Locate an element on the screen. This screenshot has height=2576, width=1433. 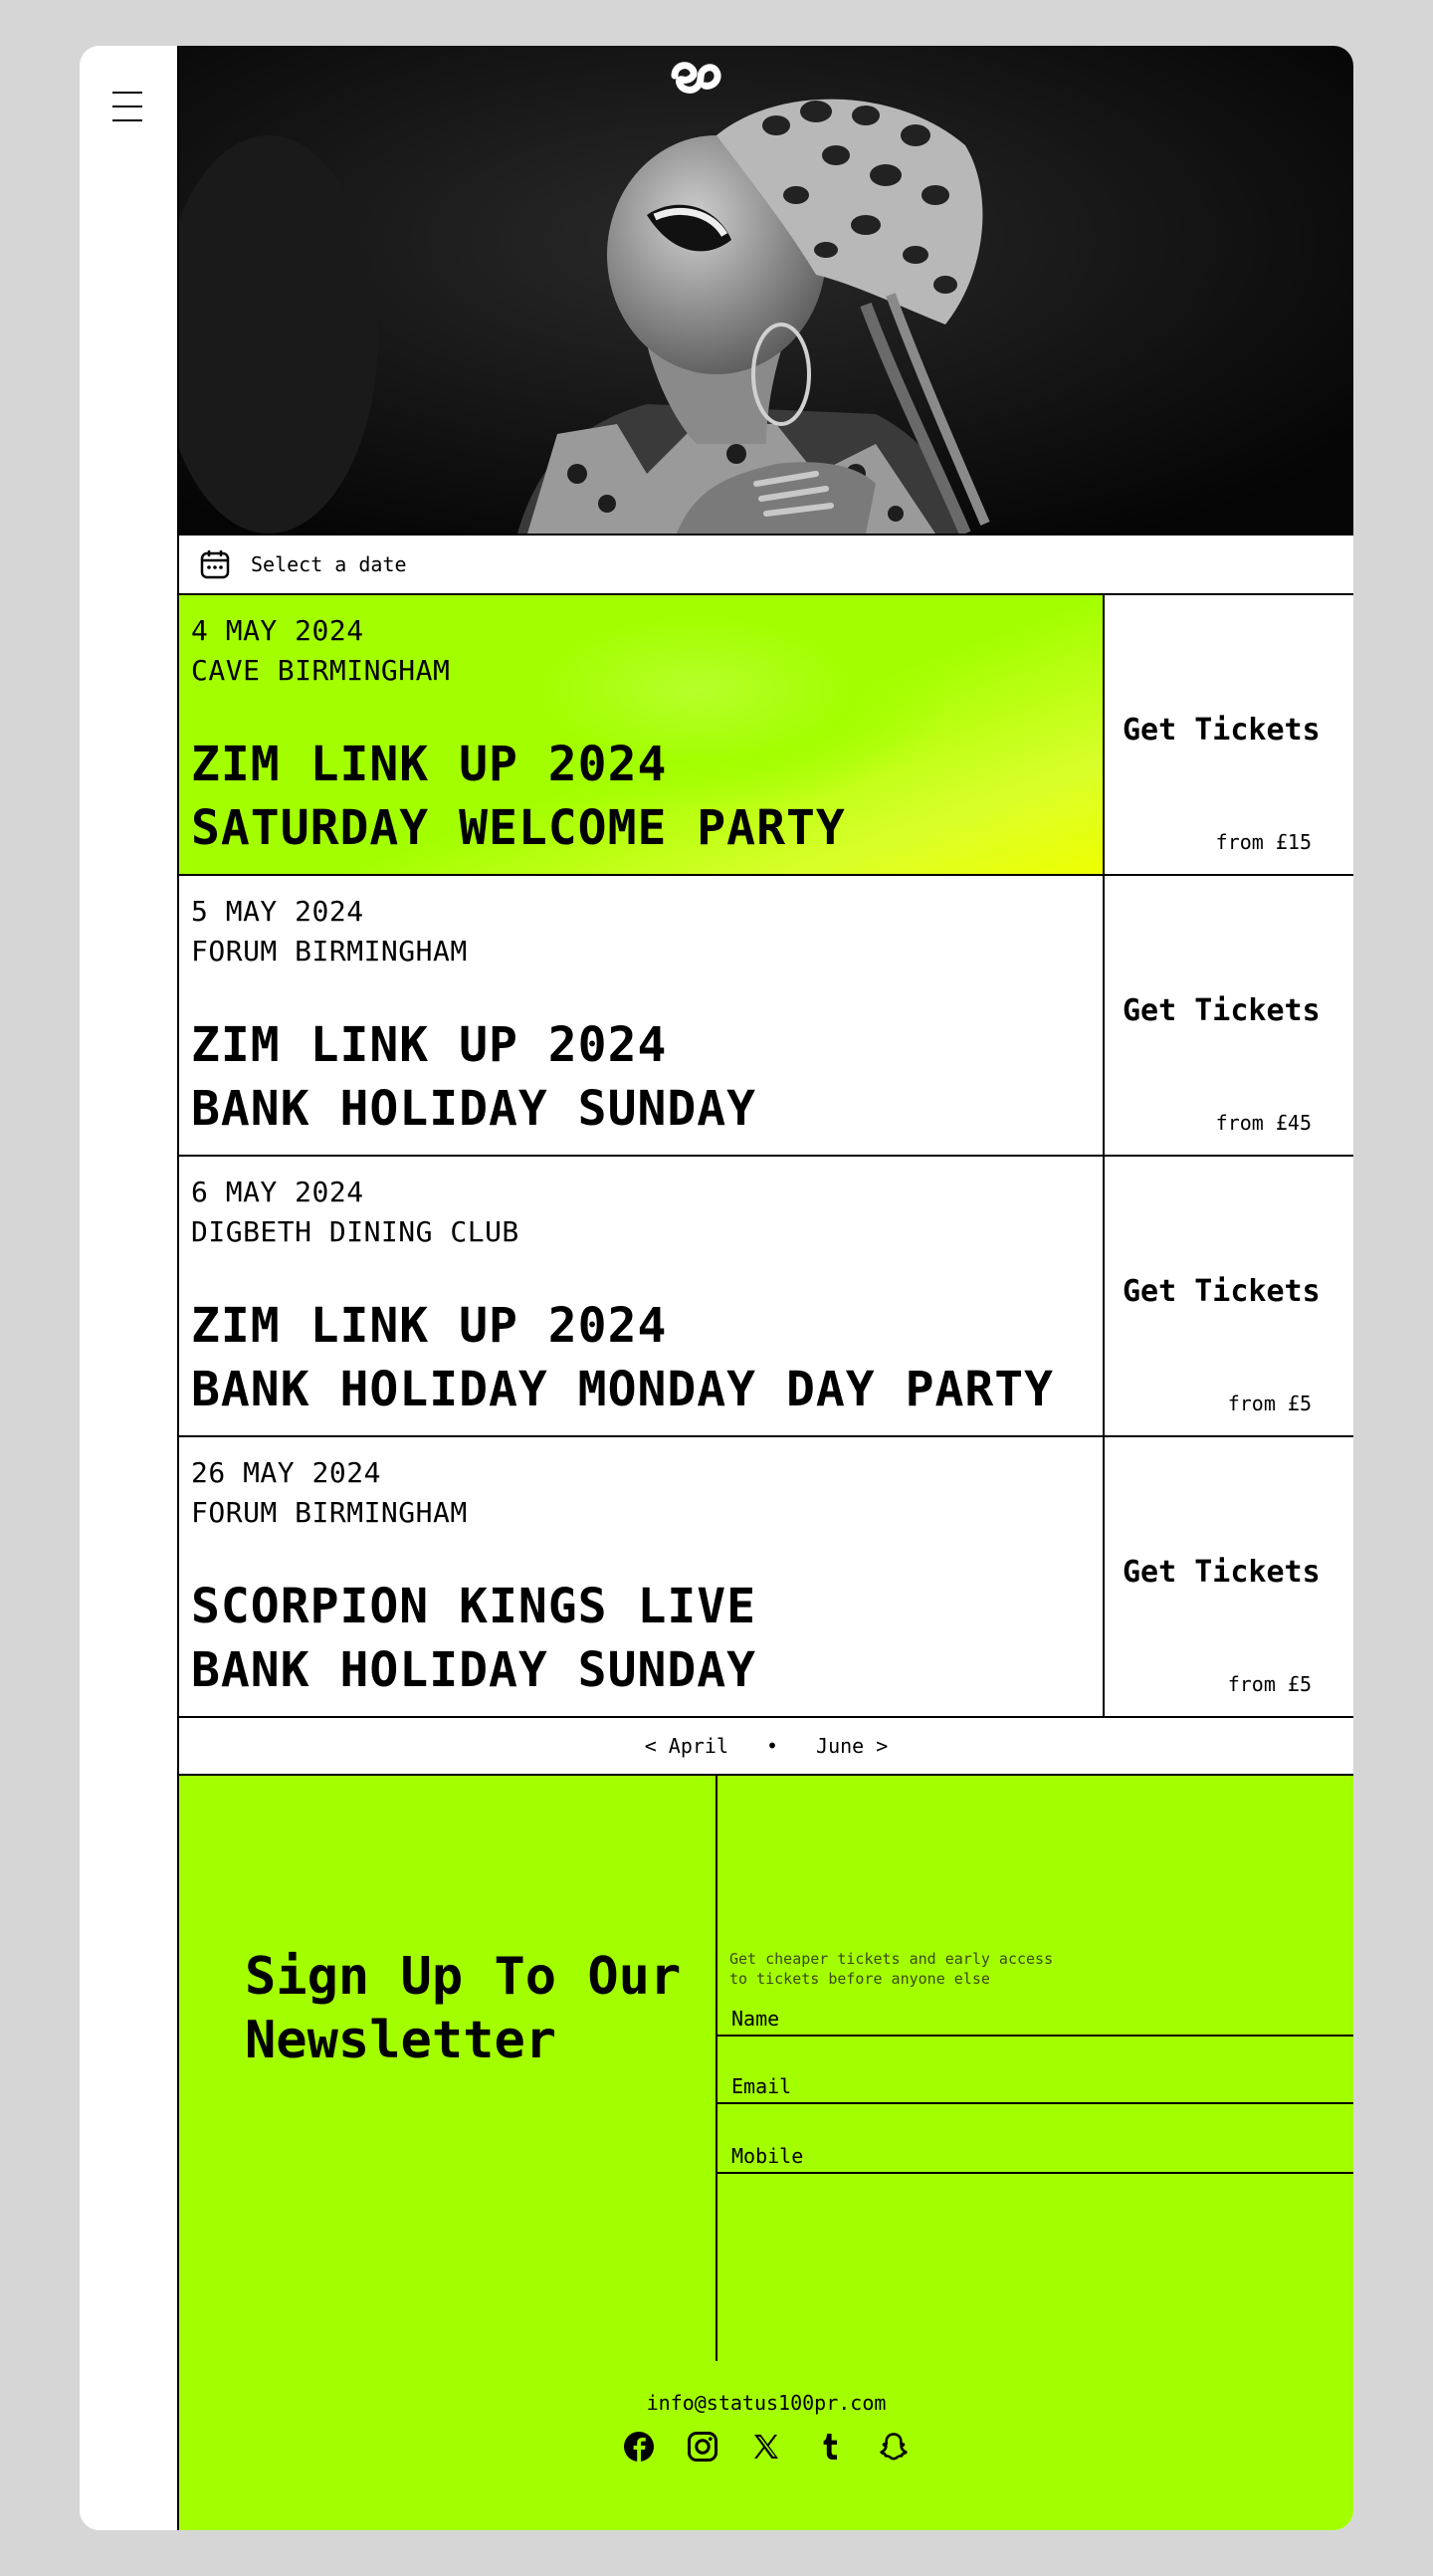
snapchat-icon is located at coordinates (894, 2447).